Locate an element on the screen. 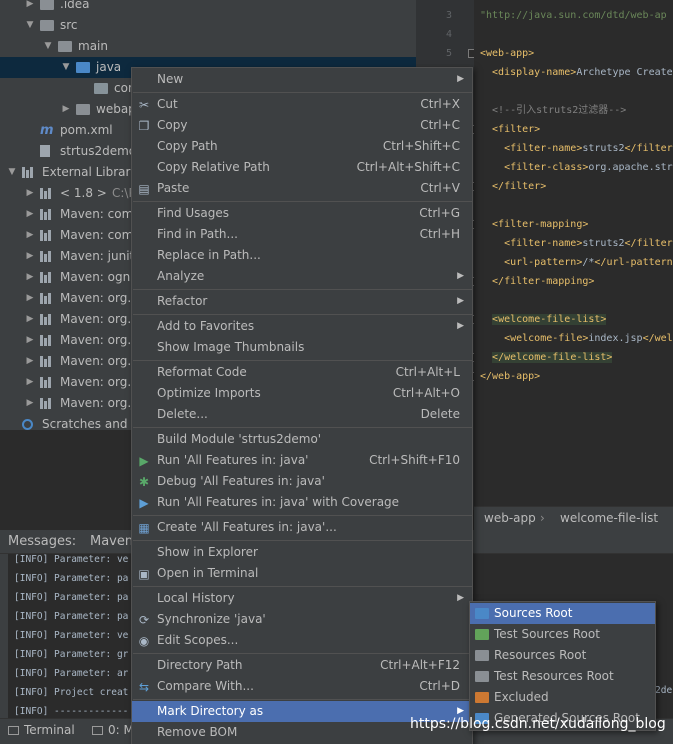 Image resolution: width=673 pixels, height=744 pixels. submenu-item-test-resources-root: Test Resources Root is located at coordinates (562, 676).